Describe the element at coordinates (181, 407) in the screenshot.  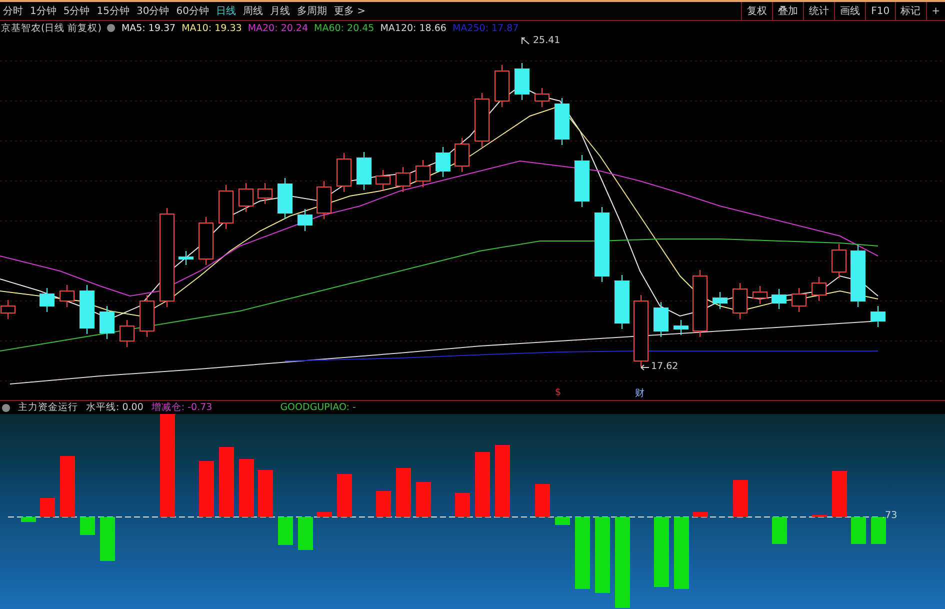
I see `position-change-label: 增减仓: -0.73` at that location.